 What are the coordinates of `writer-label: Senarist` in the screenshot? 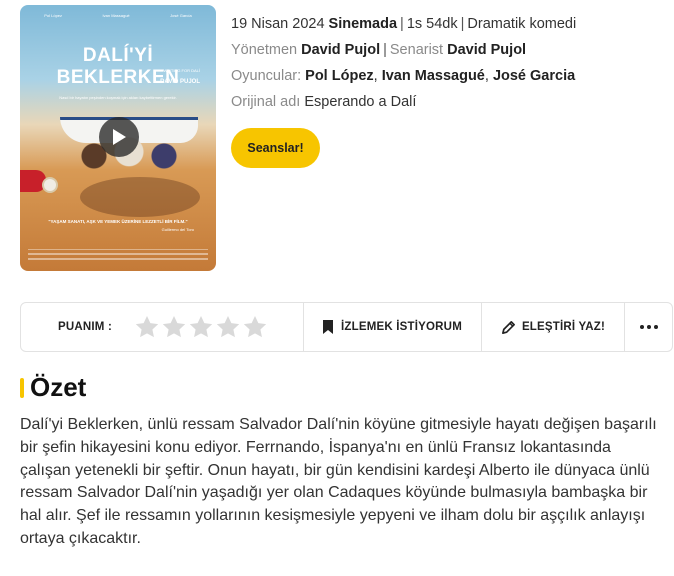 It's located at (416, 50).